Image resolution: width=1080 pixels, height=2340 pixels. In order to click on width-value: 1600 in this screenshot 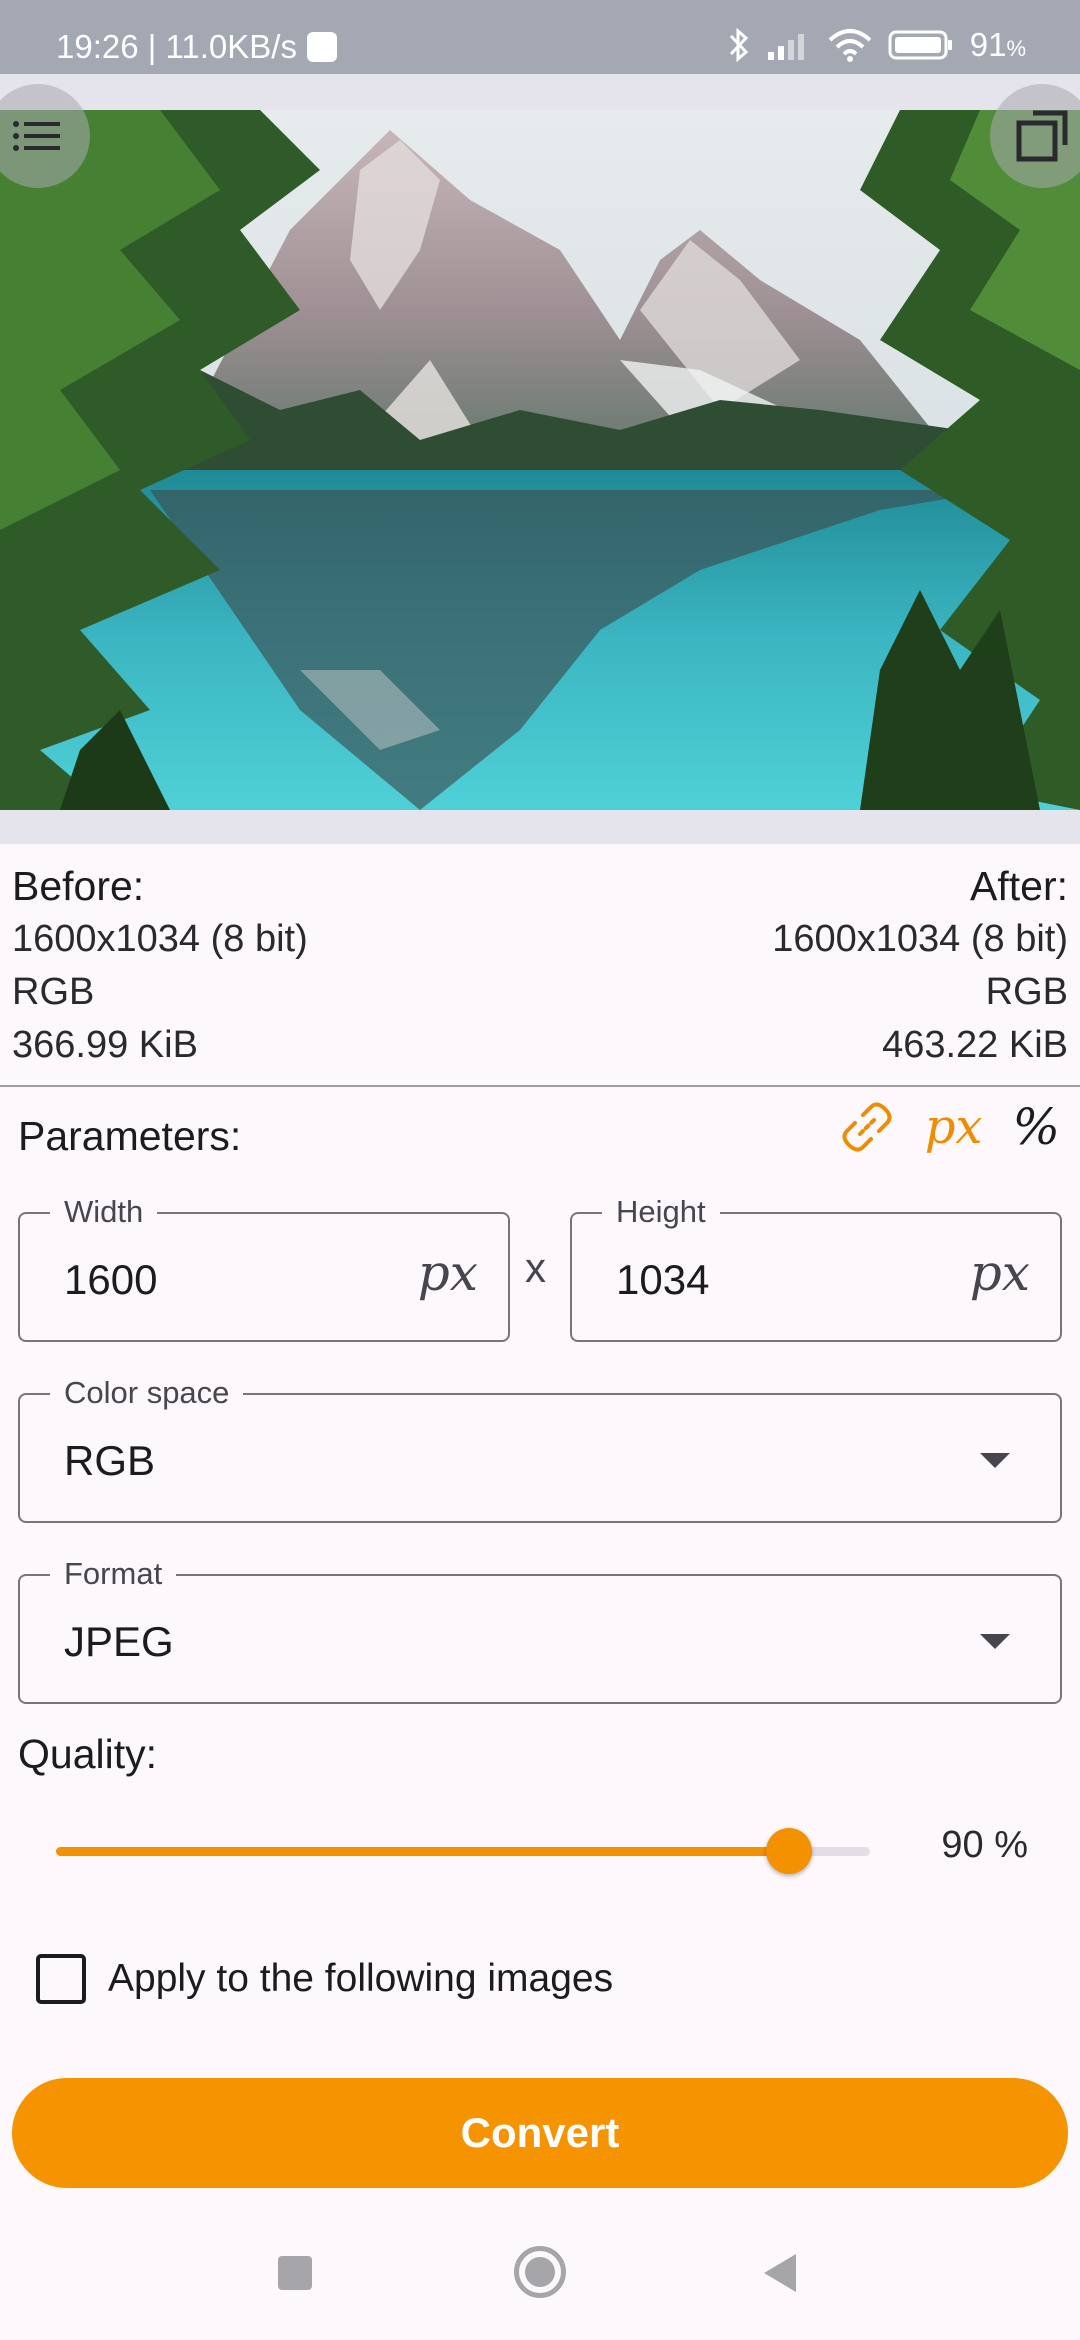, I will do `click(110, 1280)`.